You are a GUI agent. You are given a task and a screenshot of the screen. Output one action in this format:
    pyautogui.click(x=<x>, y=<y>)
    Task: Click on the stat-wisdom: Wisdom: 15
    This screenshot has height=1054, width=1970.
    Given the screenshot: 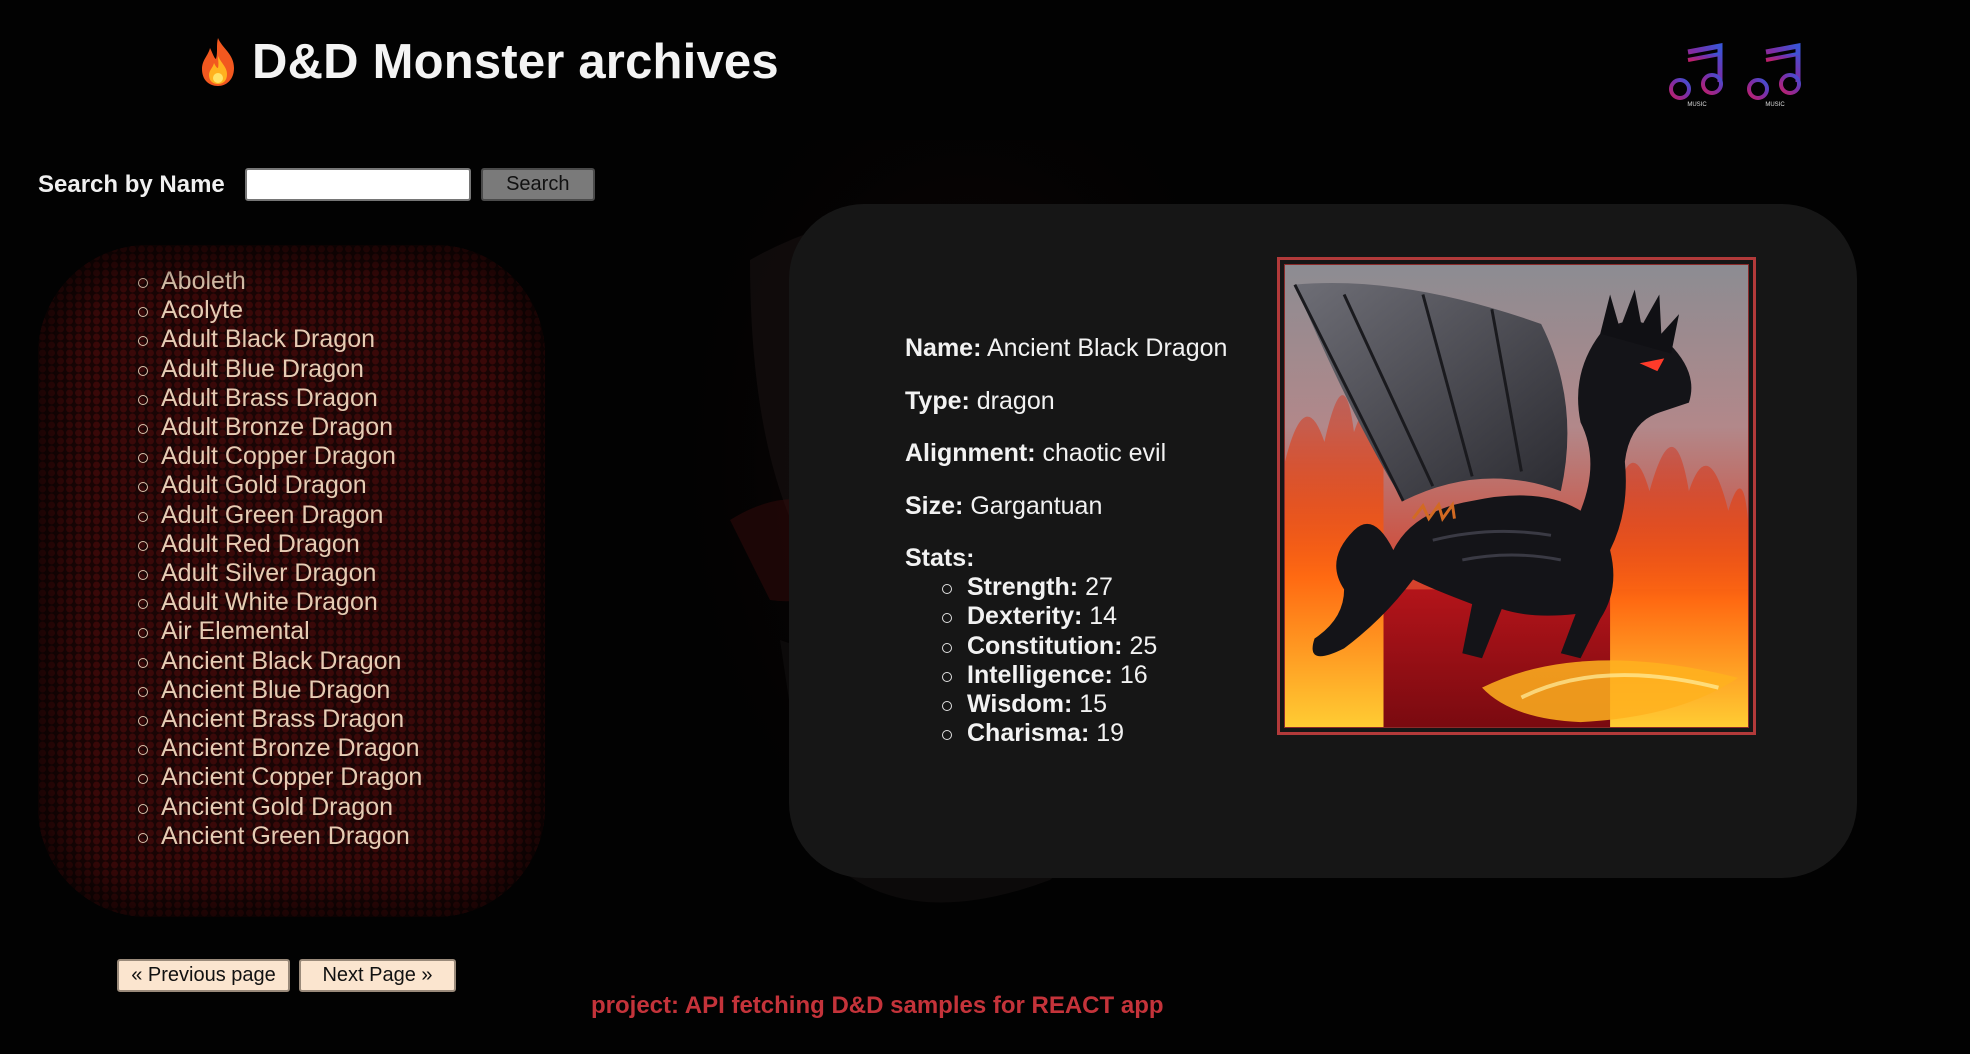 What is the action you would take?
    pyautogui.click(x=1084, y=704)
    